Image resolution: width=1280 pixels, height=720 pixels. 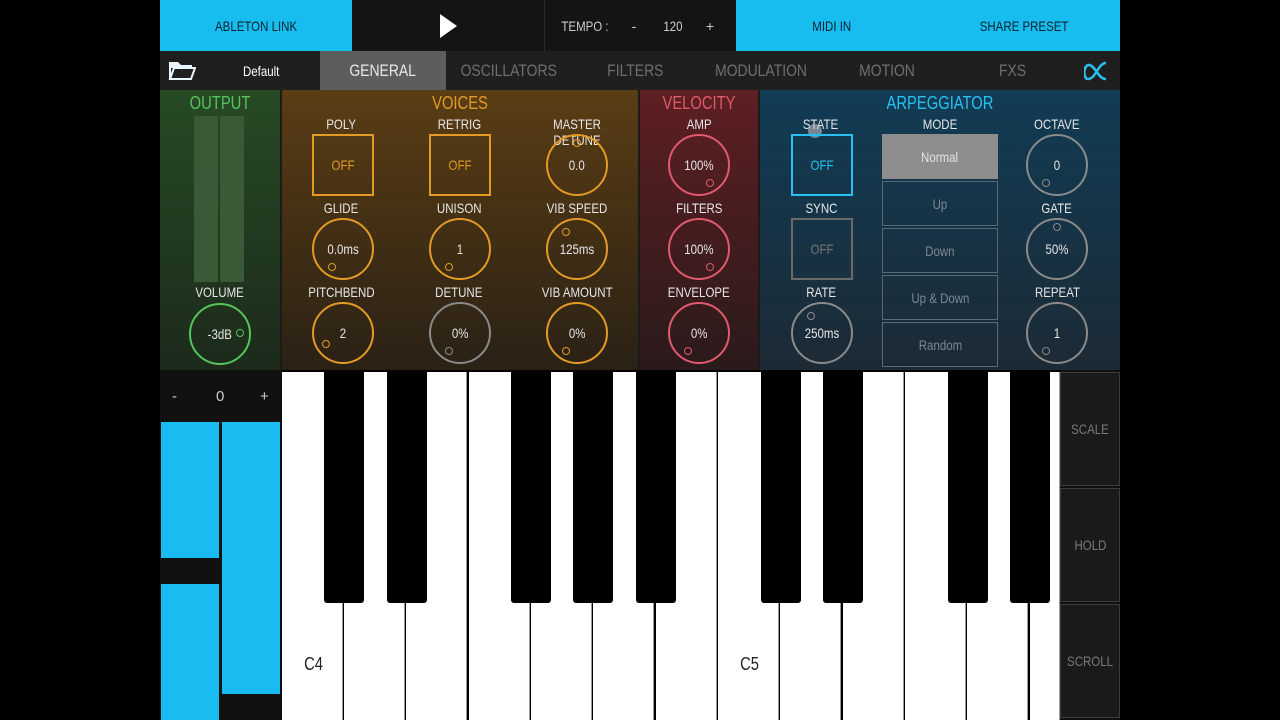 What do you see at coordinates (459, 208) in the screenshot?
I see `unison-label: UNISON` at bounding box center [459, 208].